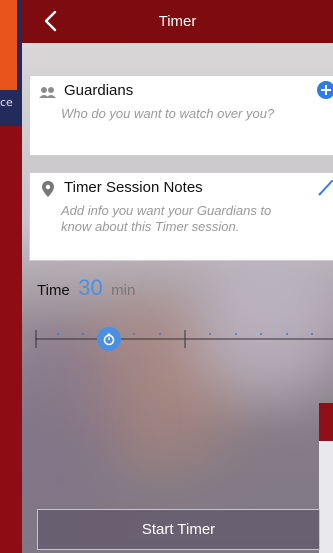 The width and height of the screenshot is (333, 553). Describe the element at coordinates (168, 113) in the screenshot. I see `guardians-placeholder: Who do you want to watch over you?` at that location.